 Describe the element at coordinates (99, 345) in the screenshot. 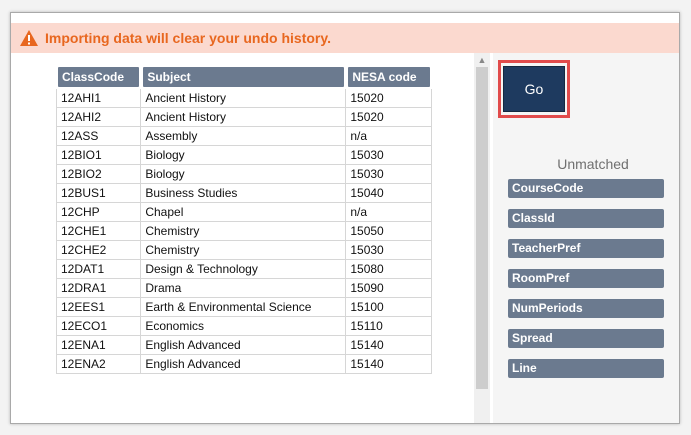

I see `cell-classcode: 12ENA1` at that location.